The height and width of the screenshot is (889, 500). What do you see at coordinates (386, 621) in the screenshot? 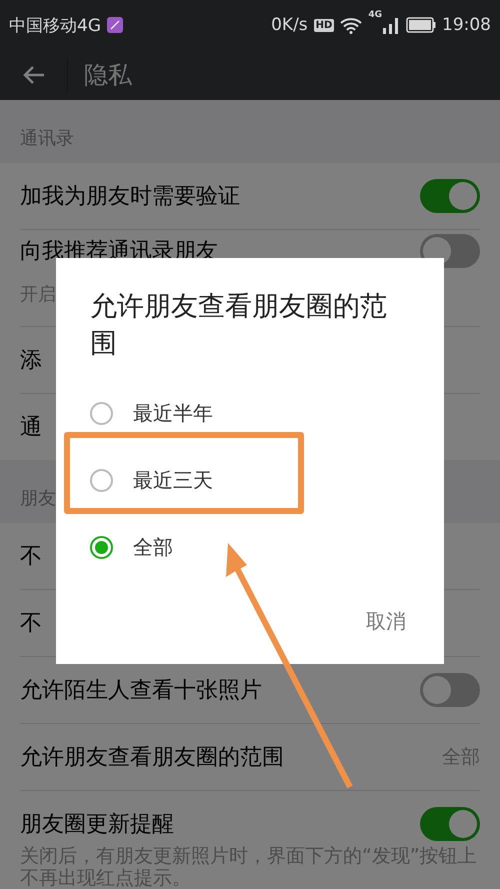
I see `cancel-button: 取消` at bounding box center [386, 621].